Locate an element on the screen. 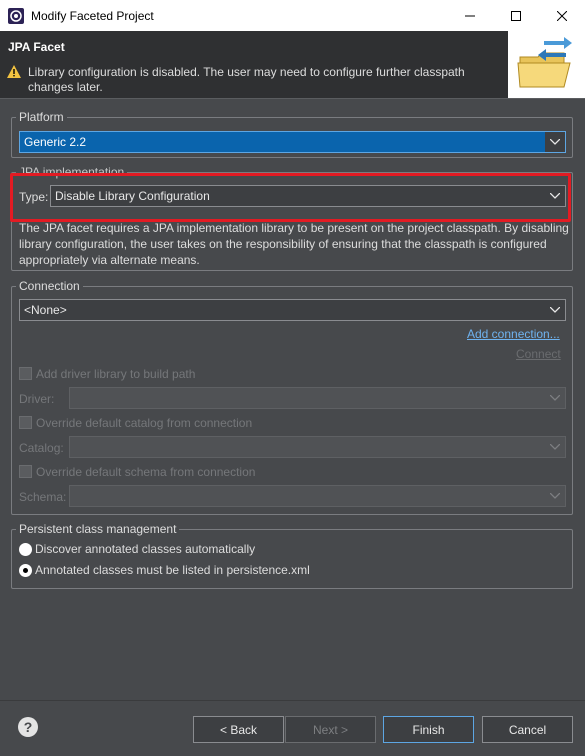  discover-classes-radio is located at coordinates (25, 549).